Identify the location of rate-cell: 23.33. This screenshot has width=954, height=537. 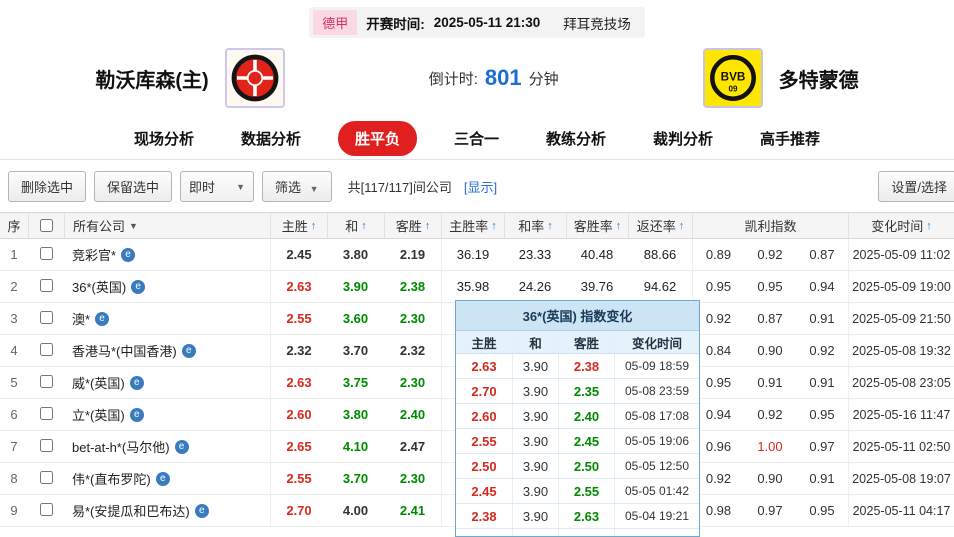
(535, 254).